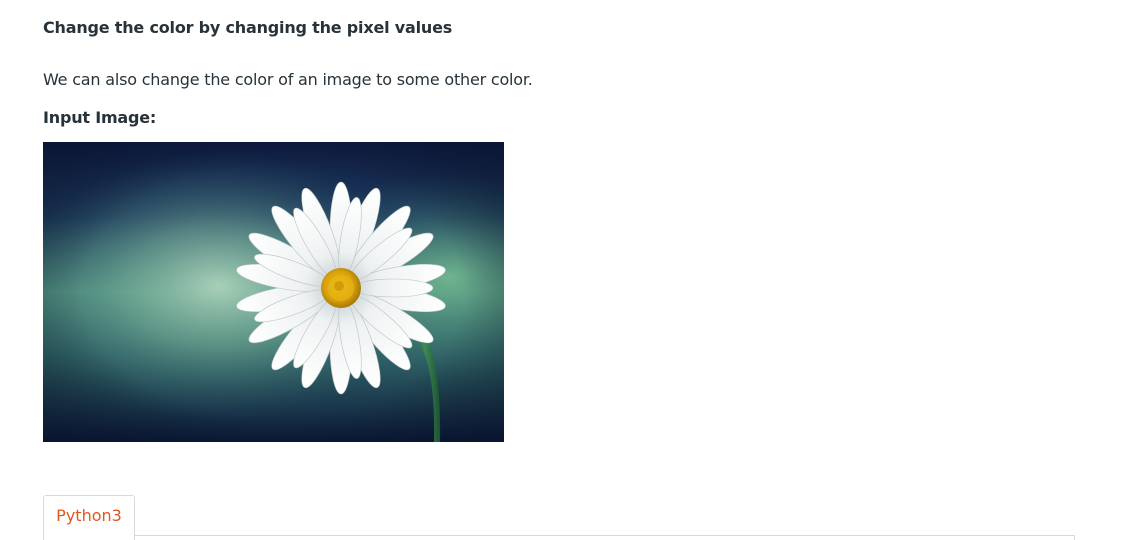  Describe the element at coordinates (100, 117) in the screenshot. I see `input-image-label: Input Image:` at that location.